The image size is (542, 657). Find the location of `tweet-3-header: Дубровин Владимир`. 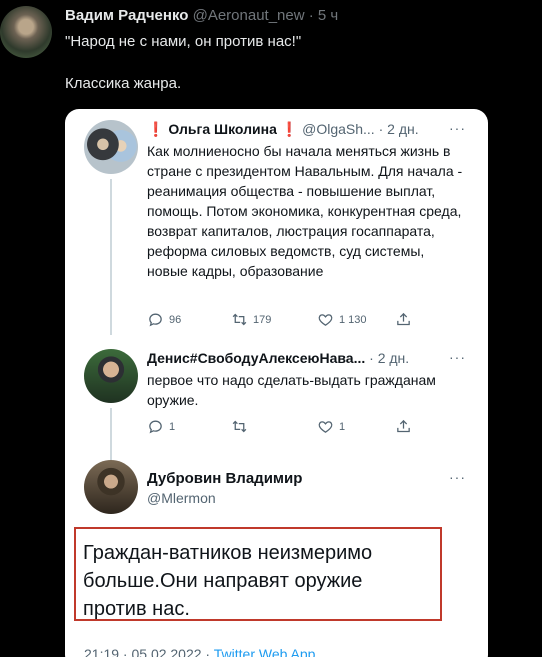

tweet-3-header: Дубровин Владимир is located at coordinates (224, 478).